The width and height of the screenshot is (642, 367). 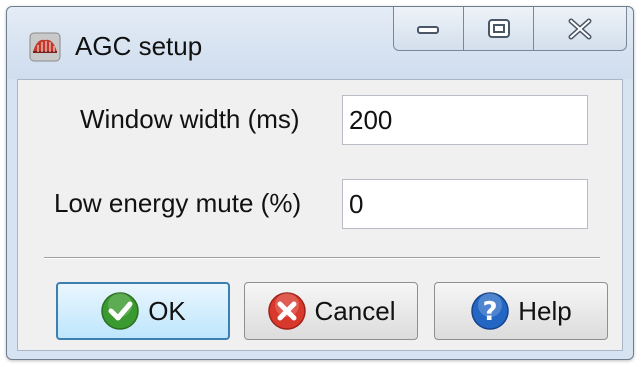 I want to click on close-button, so click(x=580, y=28).